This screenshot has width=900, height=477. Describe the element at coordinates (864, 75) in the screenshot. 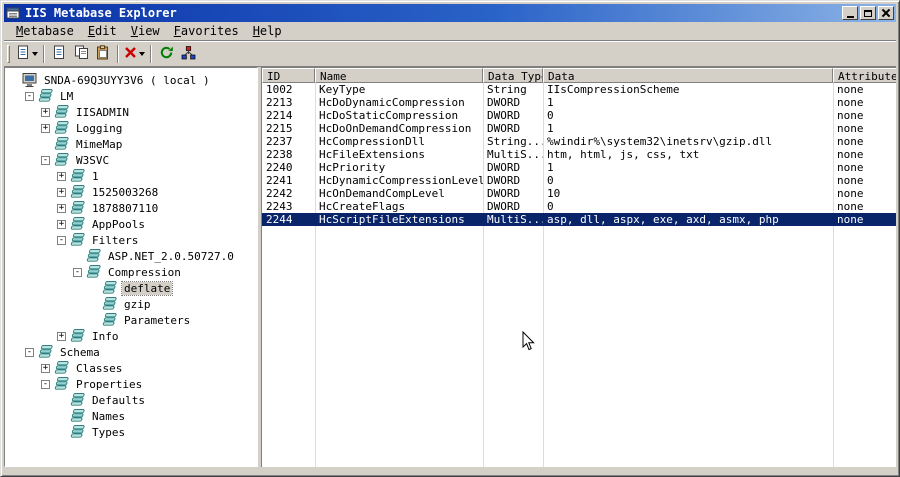

I see `column-header-attributes: Attributes` at that location.